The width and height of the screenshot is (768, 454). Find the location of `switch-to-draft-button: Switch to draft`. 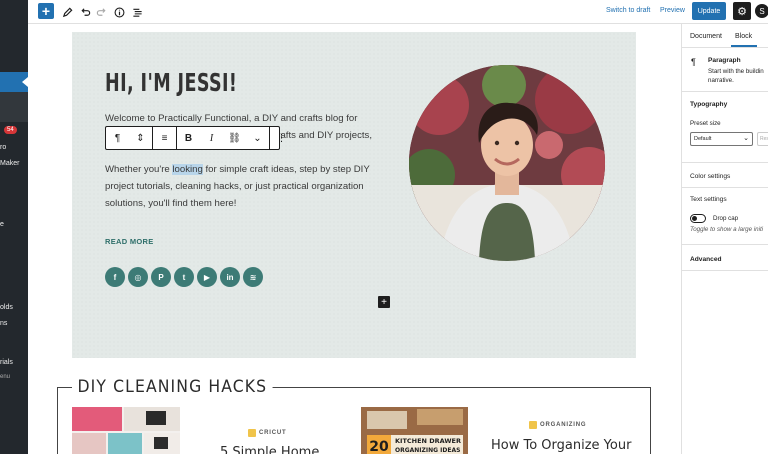

switch-to-draft-button: Switch to draft is located at coordinates (628, 10).